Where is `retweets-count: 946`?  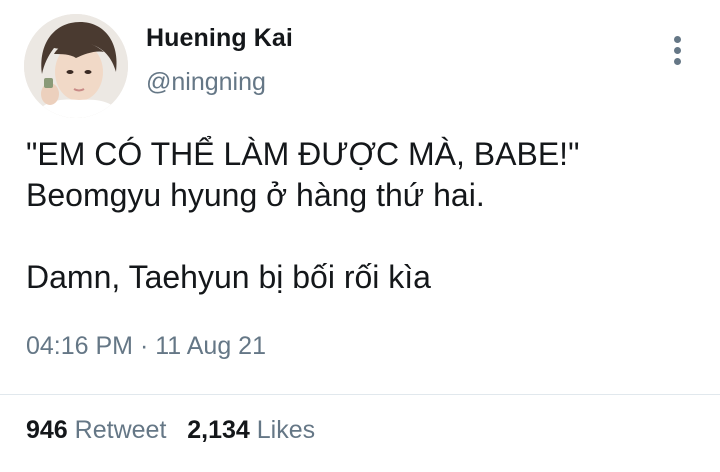
retweets-count: 946 is located at coordinates (47, 430).